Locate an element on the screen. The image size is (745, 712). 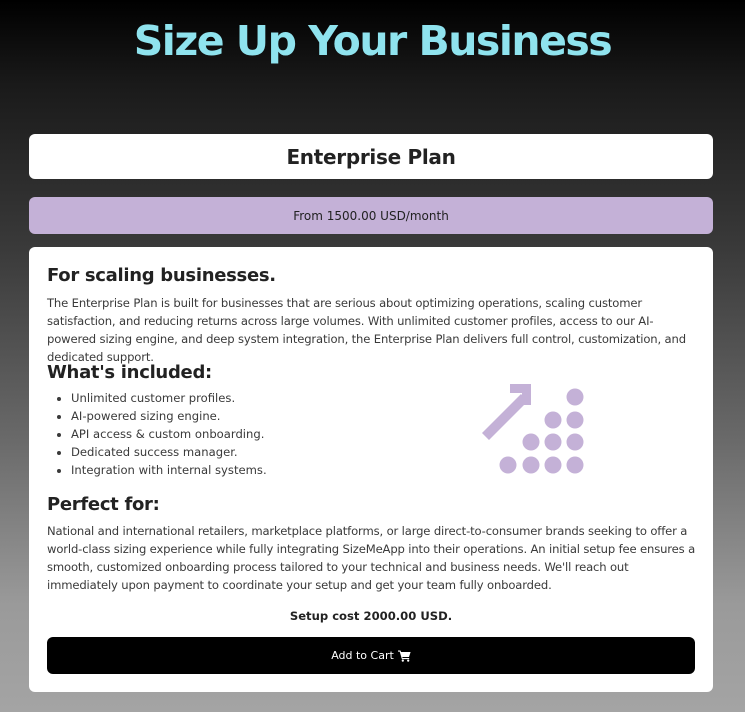
plan-price: From 1500.00 USD/month is located at coordinates (371, 215).